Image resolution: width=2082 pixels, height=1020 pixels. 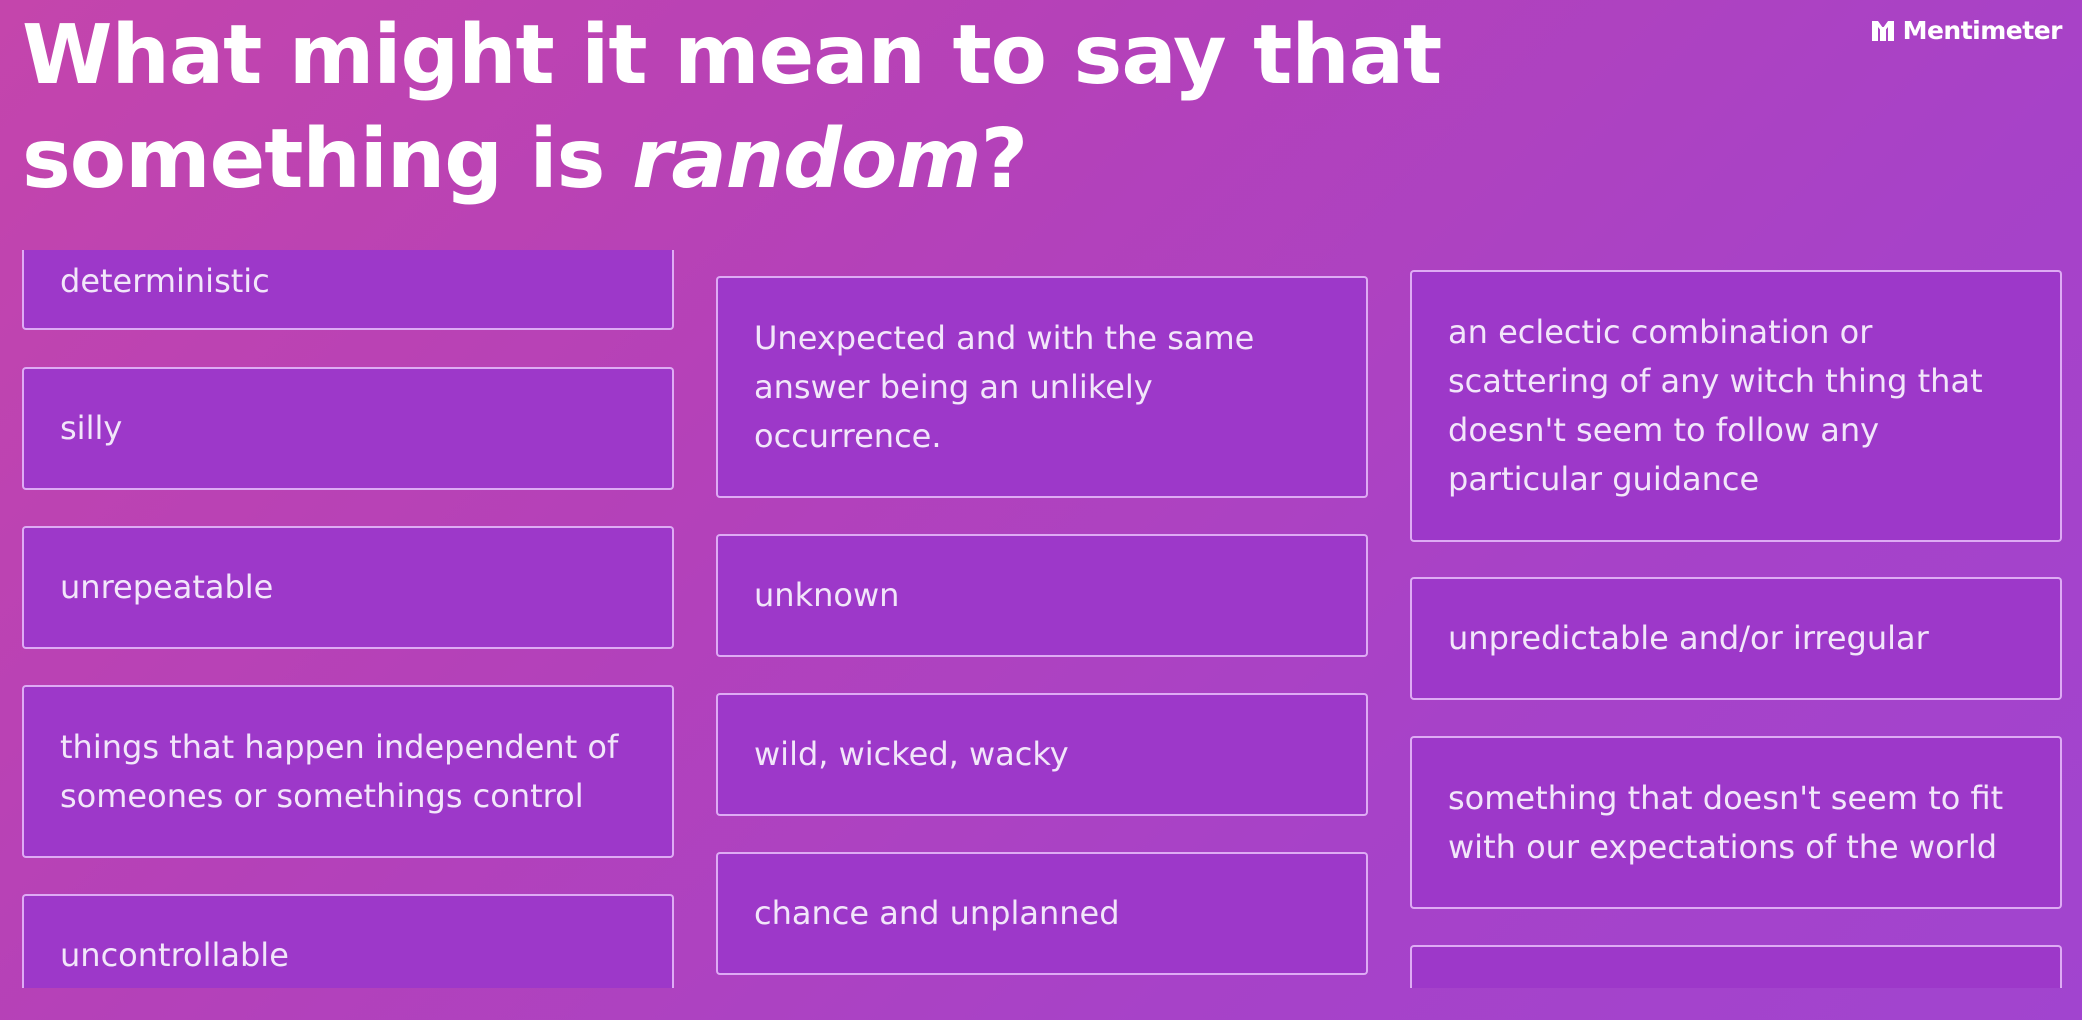 What do you see at coordinates (1982, 30) in the screenshot?
I see `brand-name: Mentimeter` at bounding box center [1982, 30].